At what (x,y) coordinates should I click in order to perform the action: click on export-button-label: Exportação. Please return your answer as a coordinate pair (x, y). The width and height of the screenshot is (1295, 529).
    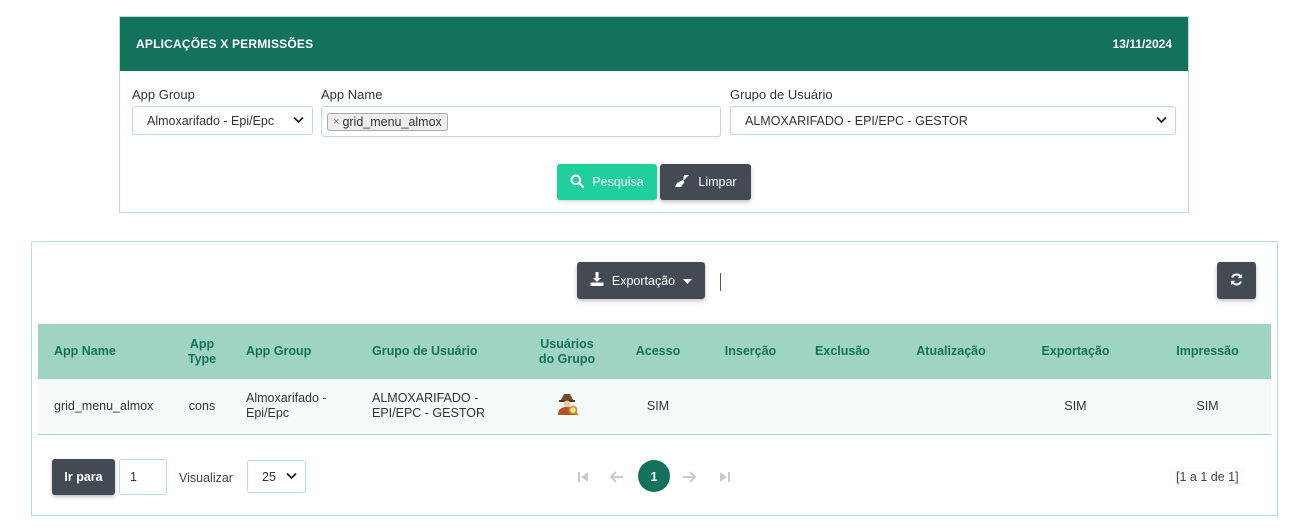
    Looking at the image, I should click on (643, 280).